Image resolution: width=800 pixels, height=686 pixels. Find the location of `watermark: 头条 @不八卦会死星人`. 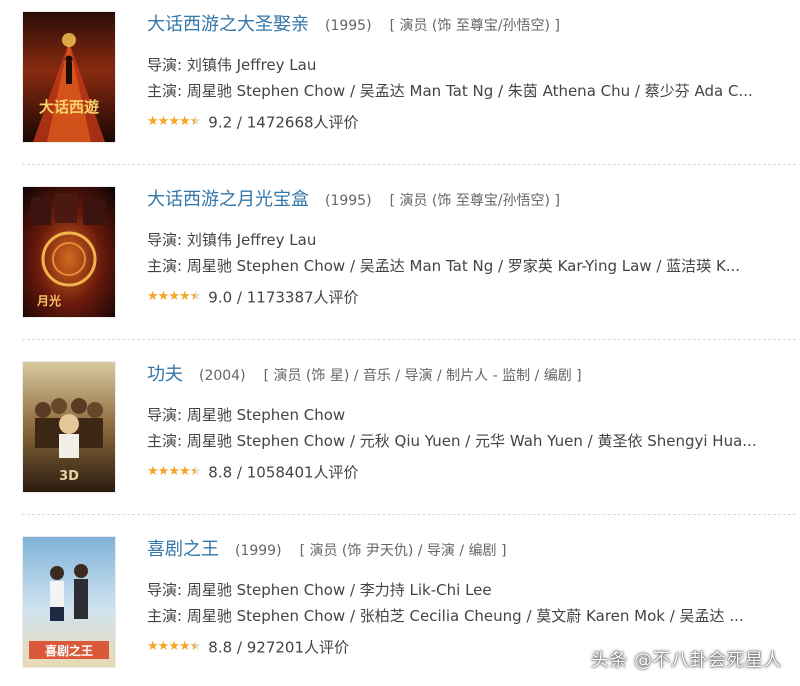

watermark: 头条 @不八卦会死星人 is located at coordinates (686, 660).